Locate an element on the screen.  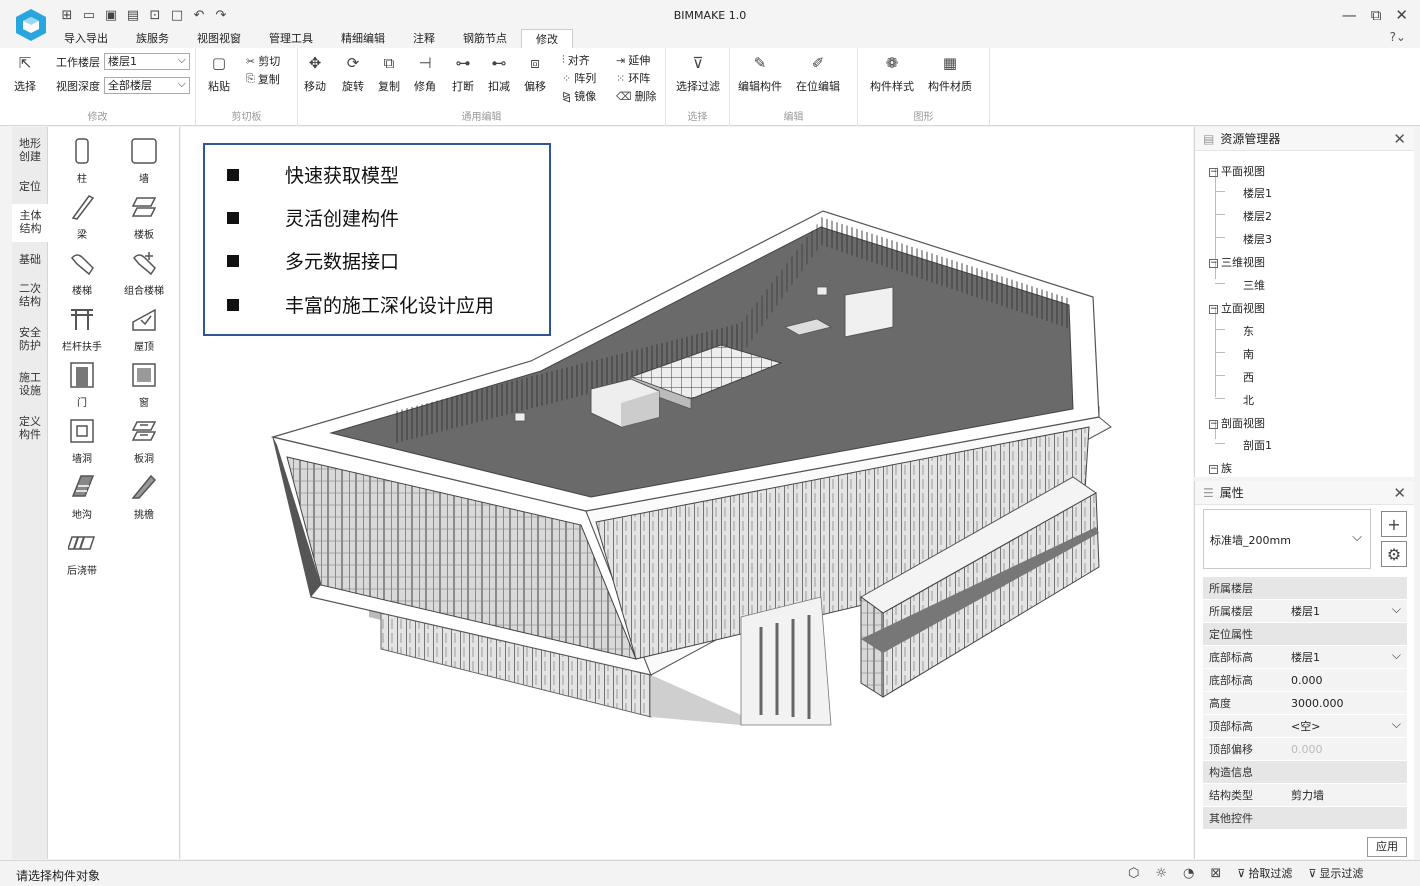
work-floor-select: 楼层1 is located at coordinates (147, 61).